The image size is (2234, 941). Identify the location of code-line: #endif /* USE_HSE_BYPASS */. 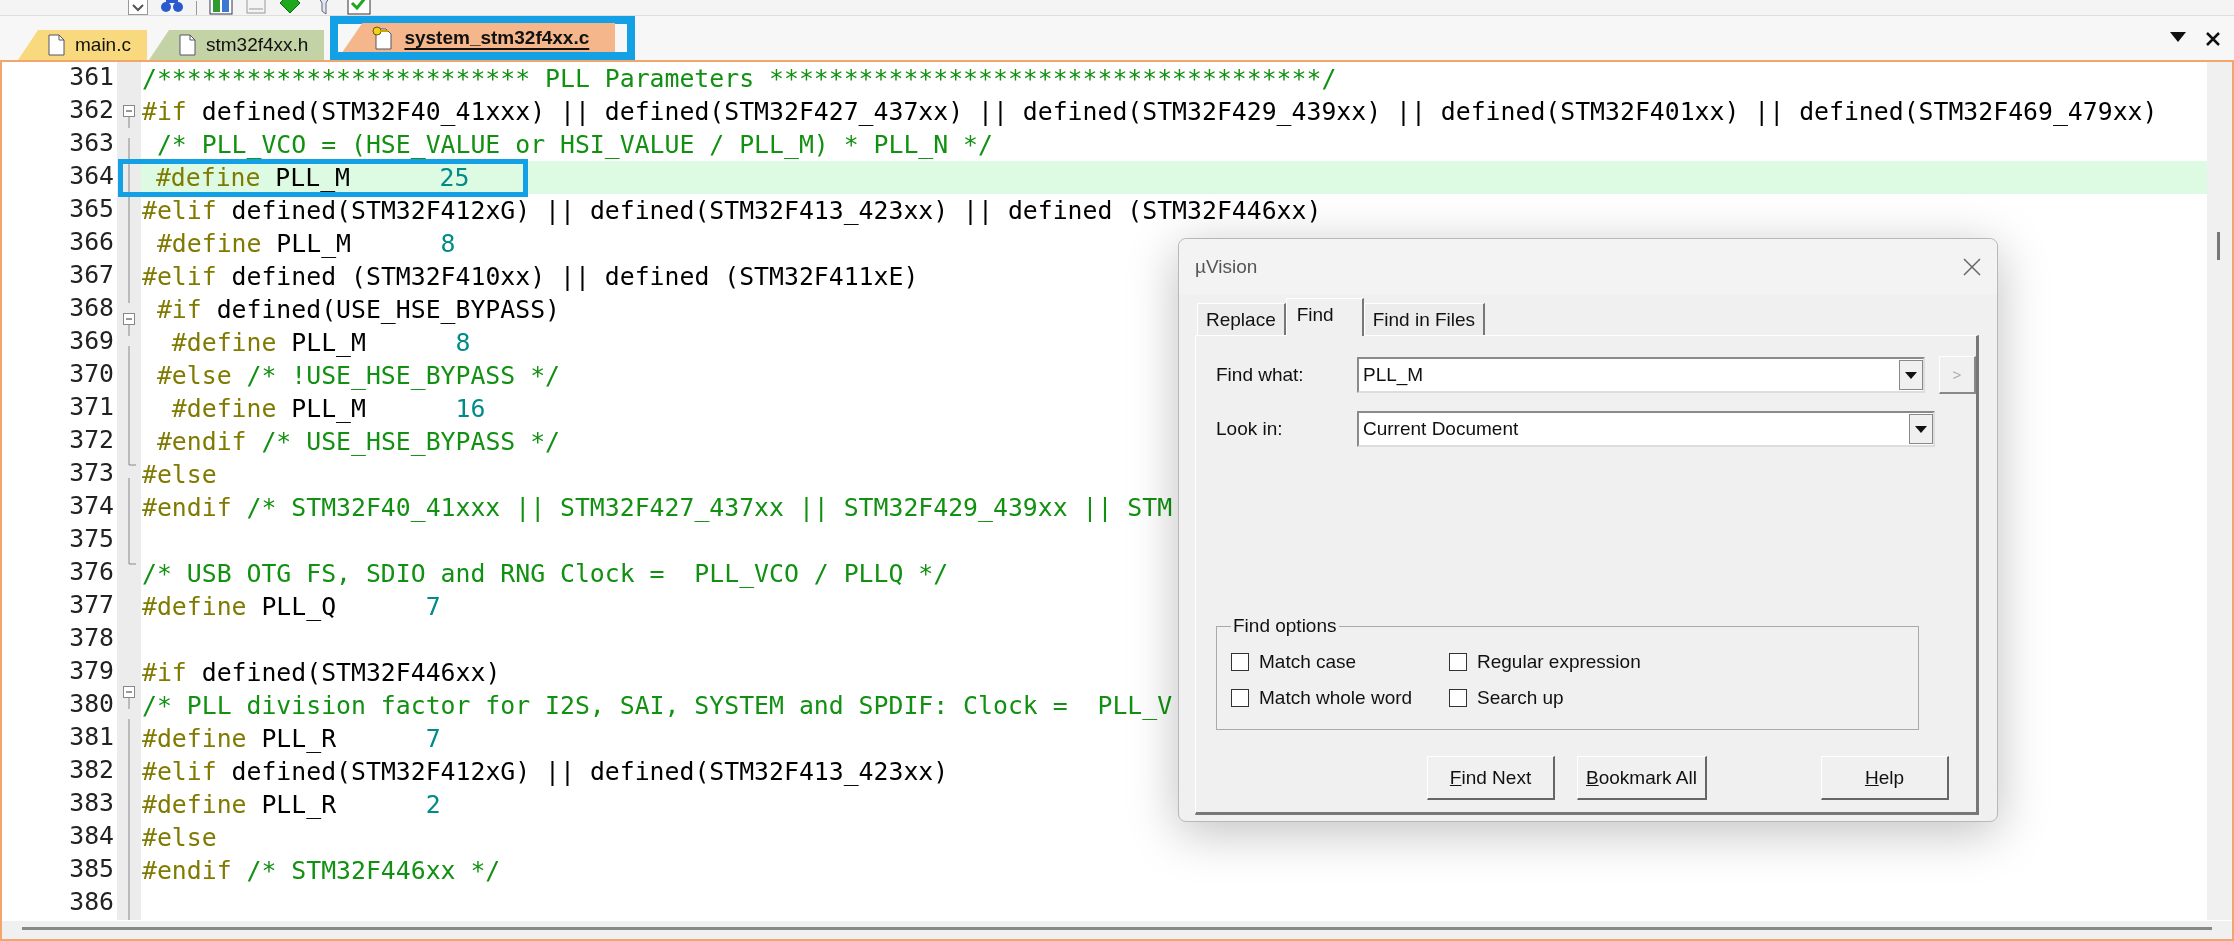
(358, 441).